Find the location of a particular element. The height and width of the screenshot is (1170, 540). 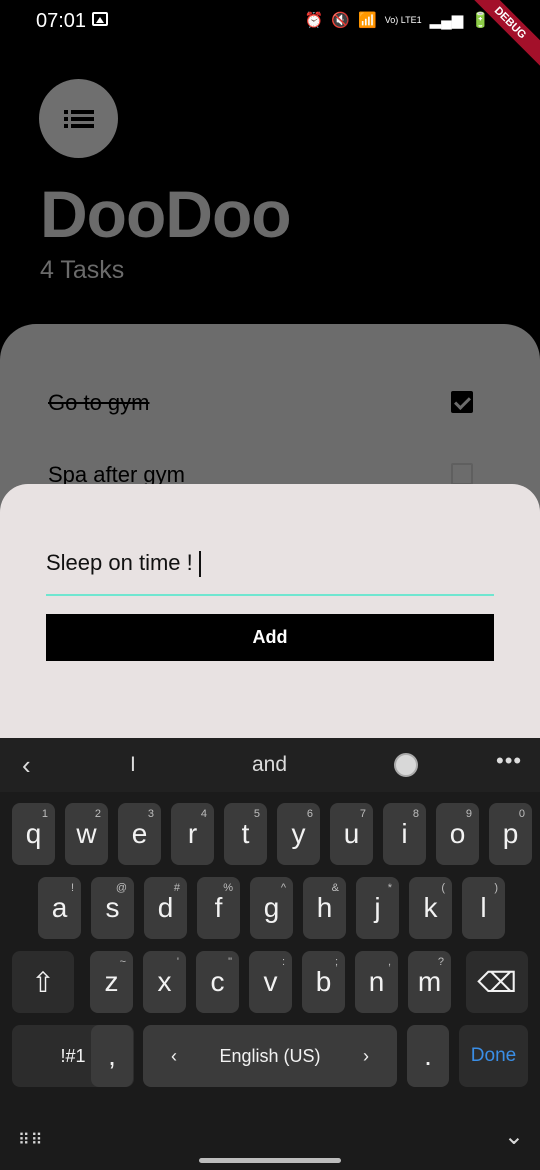

key-label: v is located at coordinates (270, 981).